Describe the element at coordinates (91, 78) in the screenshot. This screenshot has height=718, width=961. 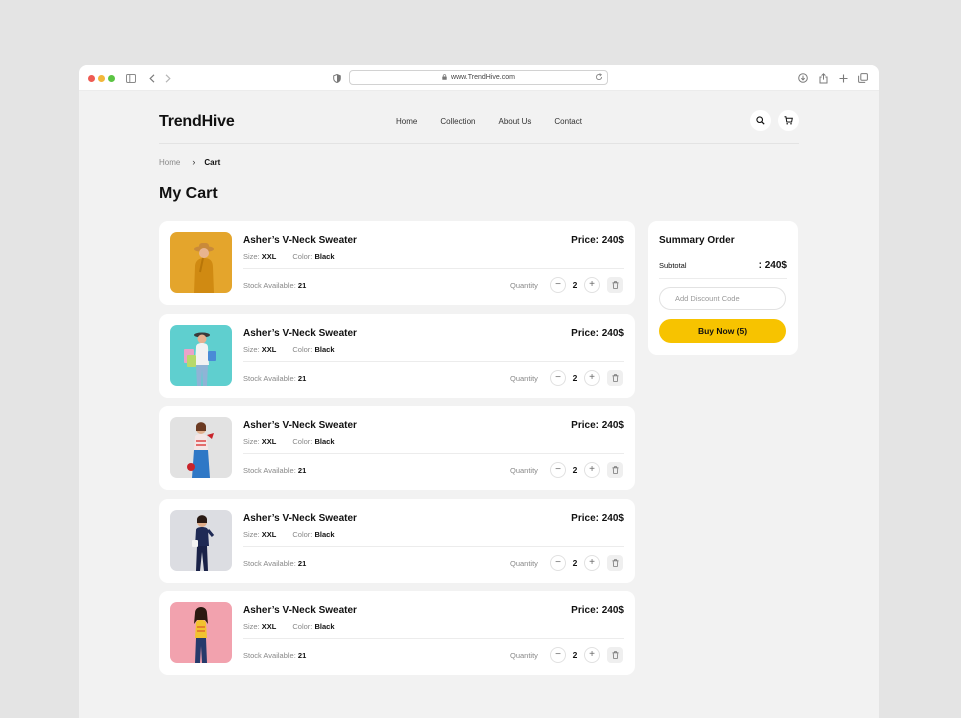
I see `close-window-button` at that location.